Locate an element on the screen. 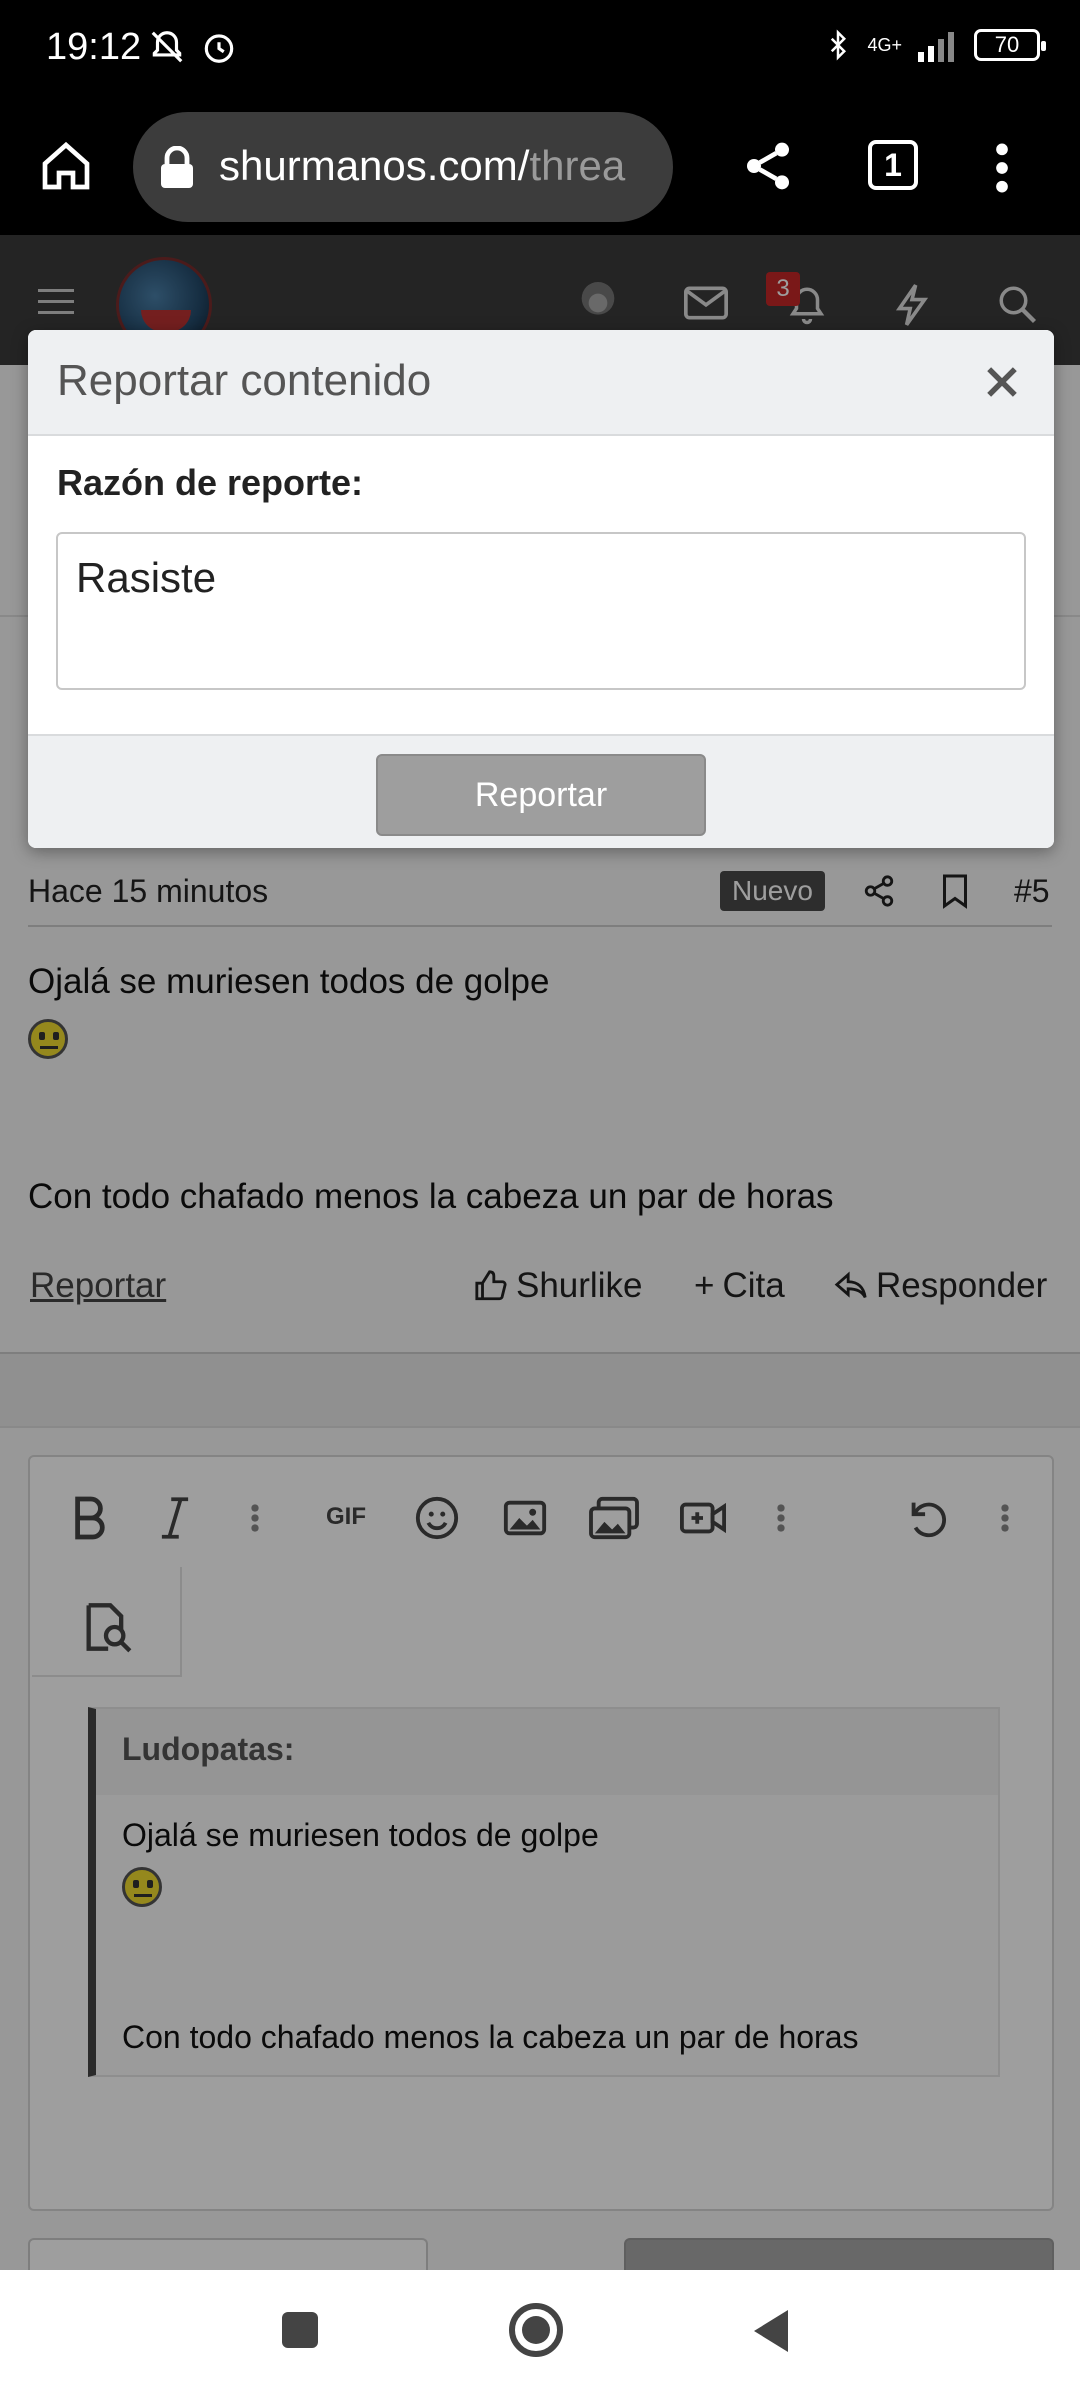  recents-icon is located at coordinates (300, 2330).